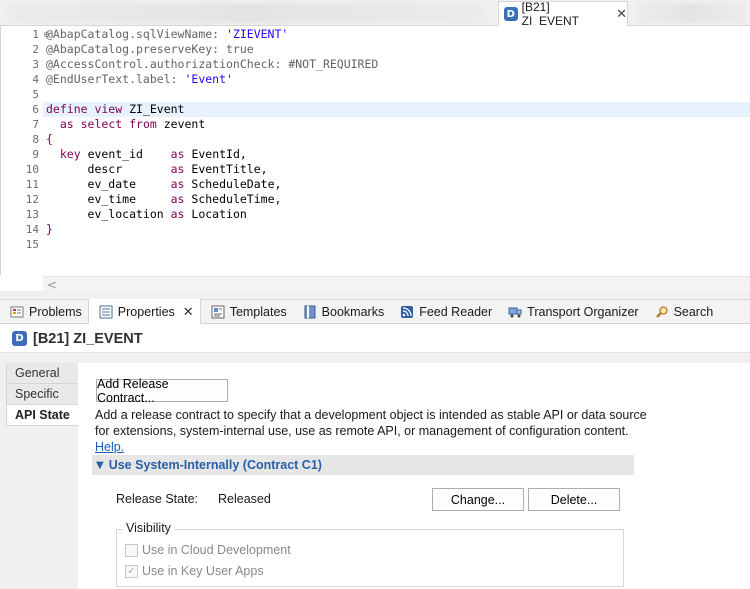 The height and width of the screenshot is (589, 750). What do you see at coordinates (353, 311) in the screenshot?
I see `tab-label-bookmarks: Bookmarks` at bounding box center [353, 311].